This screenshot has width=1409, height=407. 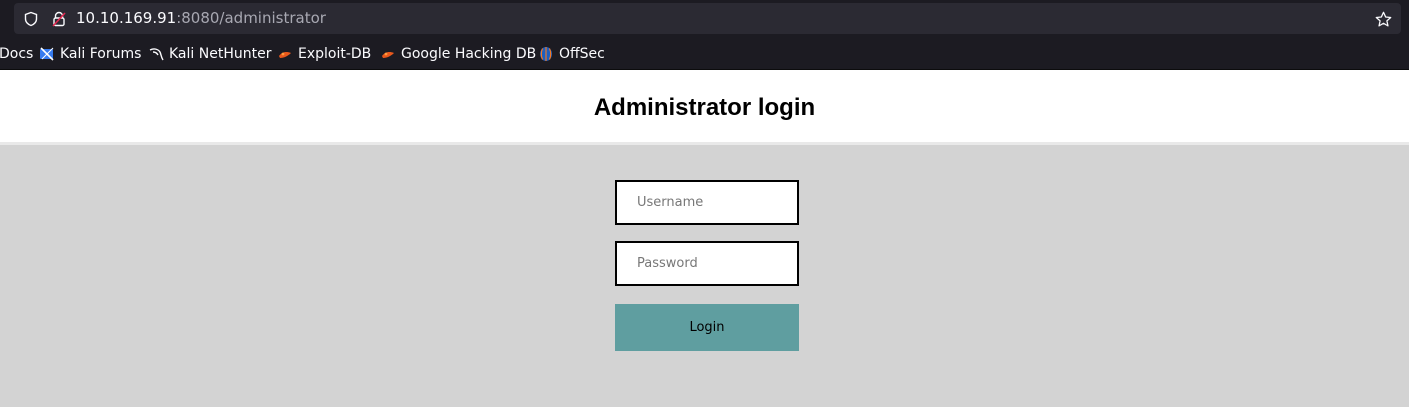 I want to click on bookmark-label: OffSec, so click(x=582, y=54).